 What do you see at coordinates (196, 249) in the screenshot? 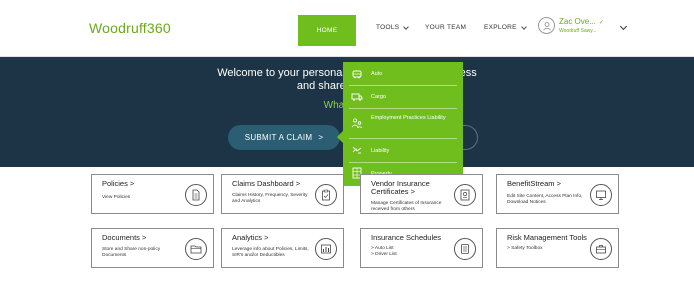
I see `folder-icon` at bounding box center [196, 249].